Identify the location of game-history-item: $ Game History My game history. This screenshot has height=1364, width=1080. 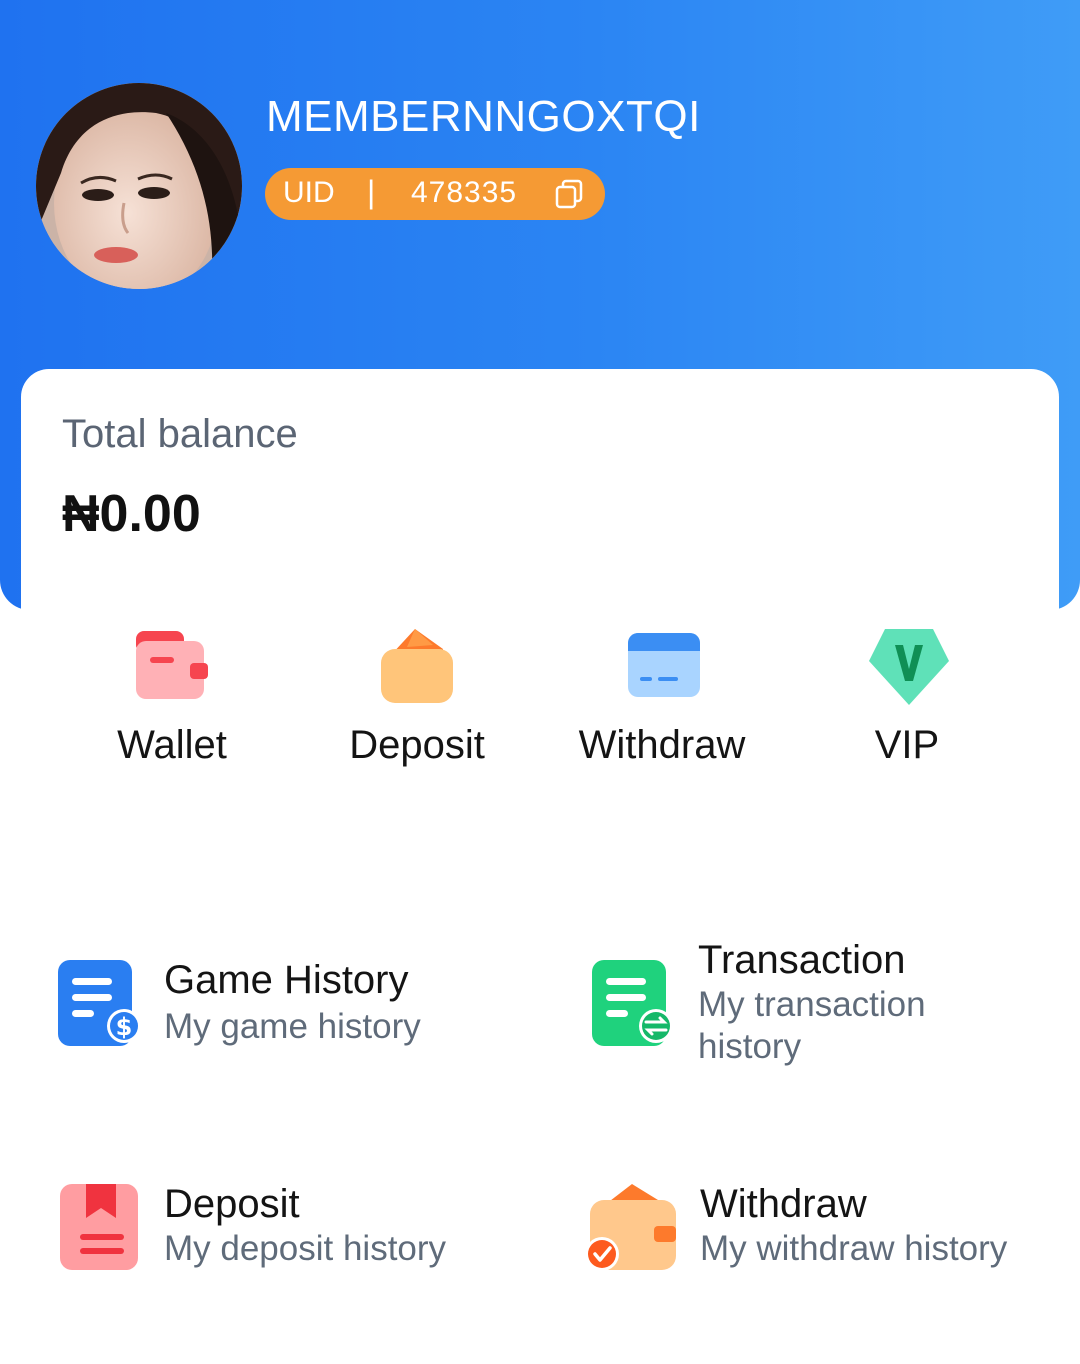
(296, 1008).